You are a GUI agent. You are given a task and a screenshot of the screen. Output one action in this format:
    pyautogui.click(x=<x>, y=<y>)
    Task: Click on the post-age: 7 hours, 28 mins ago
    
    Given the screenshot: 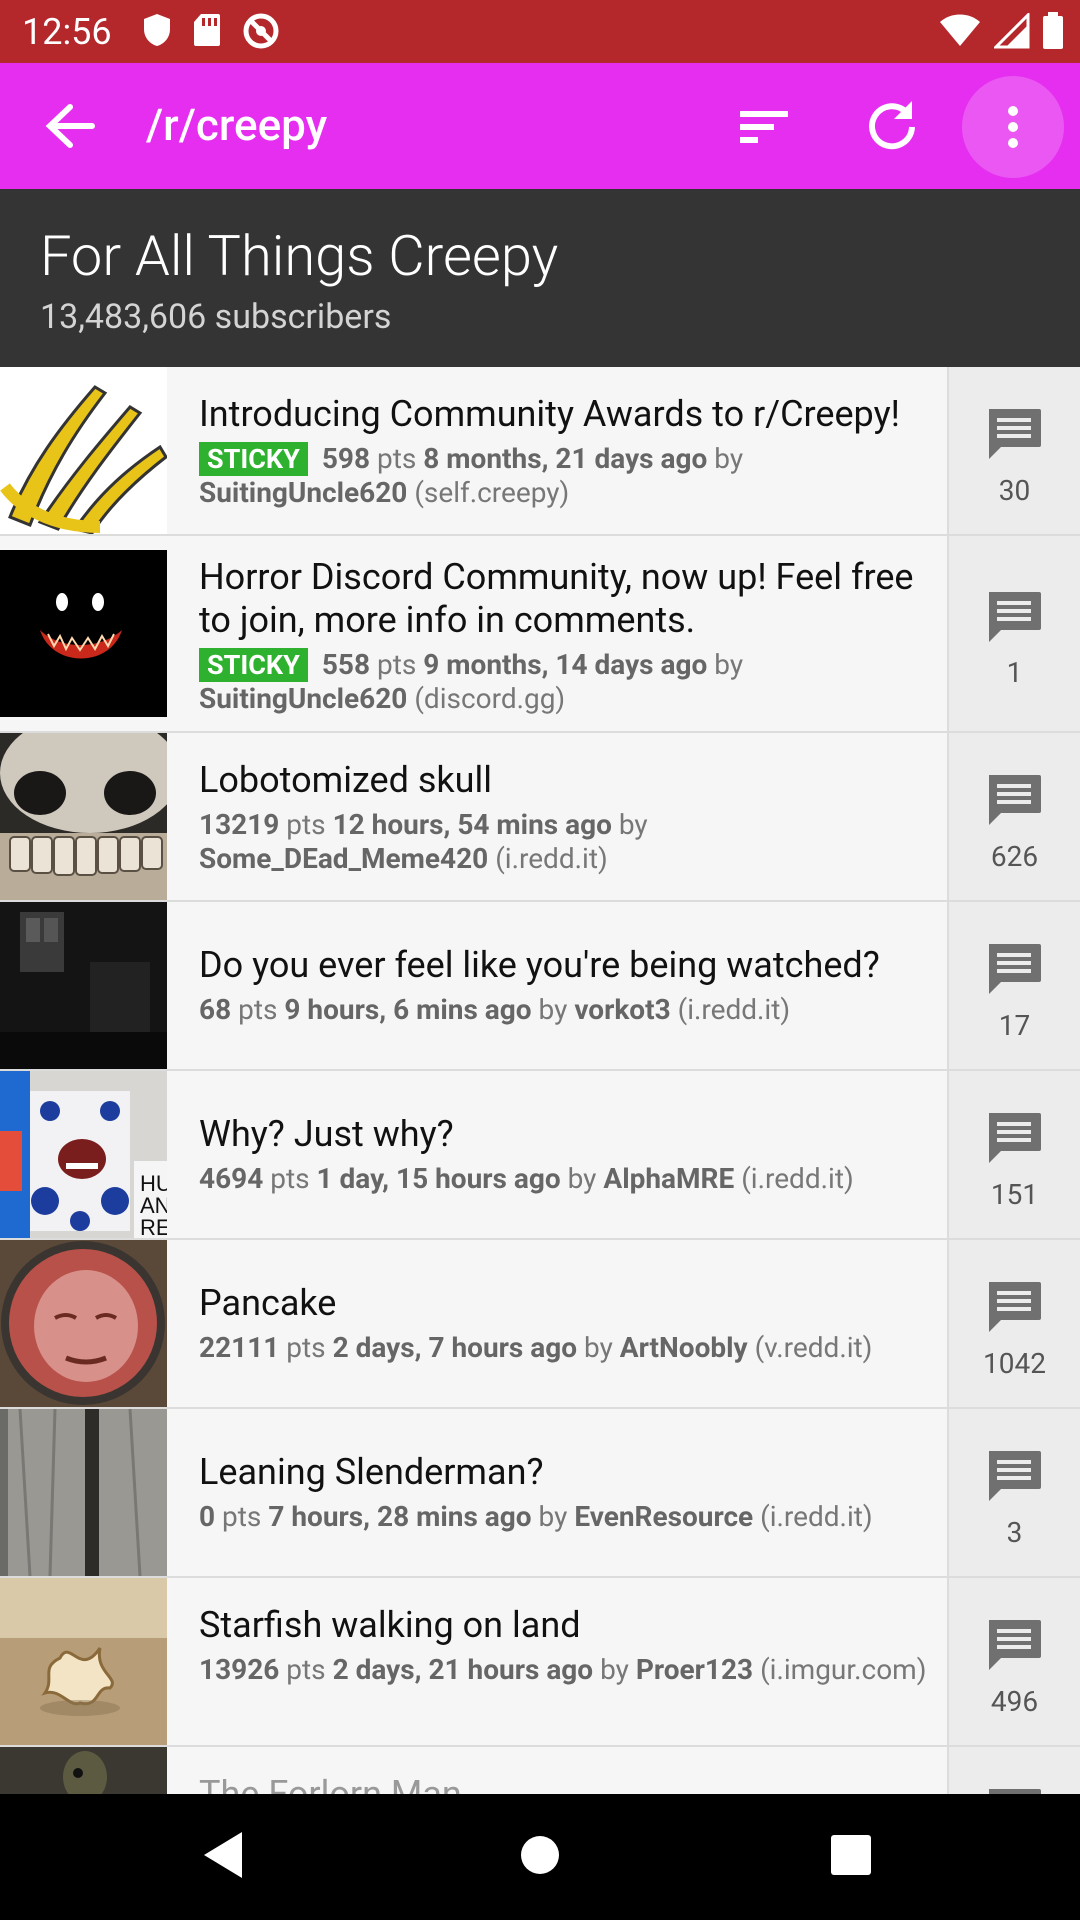 What is the action you would take?
    pyautogui.click(x=400, y=1516)
    